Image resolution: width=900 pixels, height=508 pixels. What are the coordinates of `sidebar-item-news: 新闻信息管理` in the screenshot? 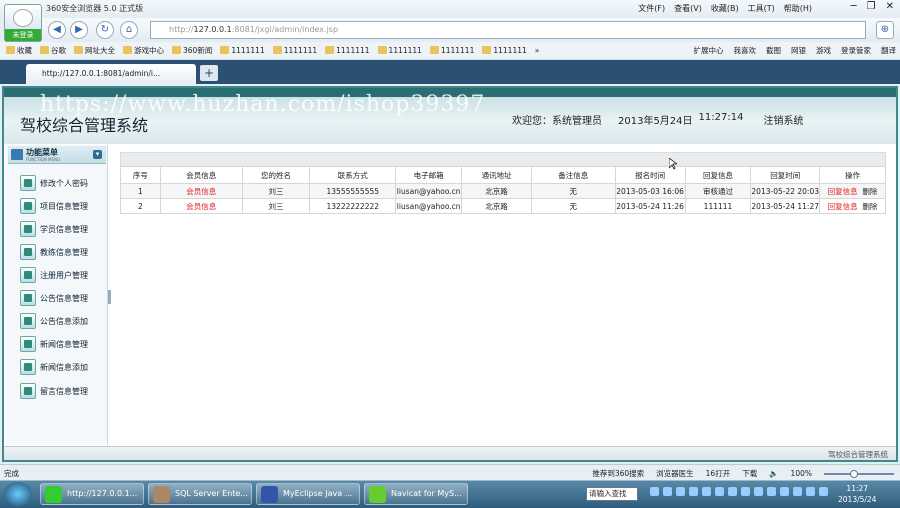 It's located at (54, 344).